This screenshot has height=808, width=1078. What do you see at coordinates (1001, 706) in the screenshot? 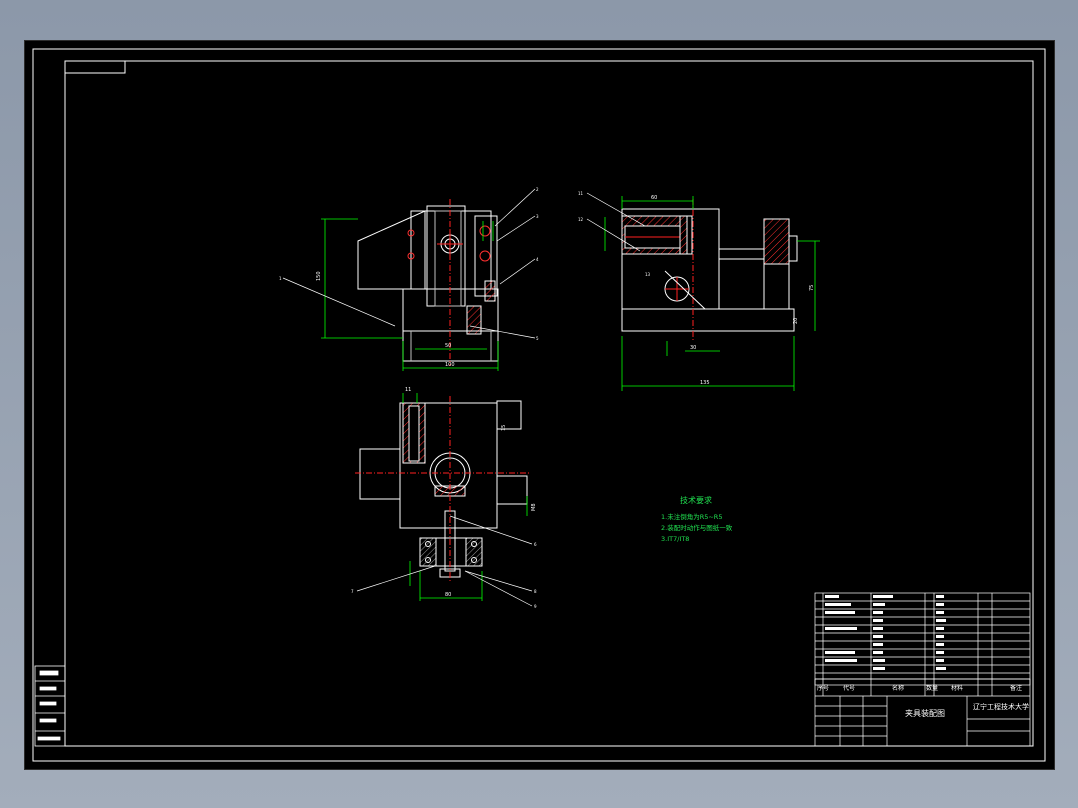
I see `school-name: 辽宁工程技术大学` at bounding box center [1001, 706].